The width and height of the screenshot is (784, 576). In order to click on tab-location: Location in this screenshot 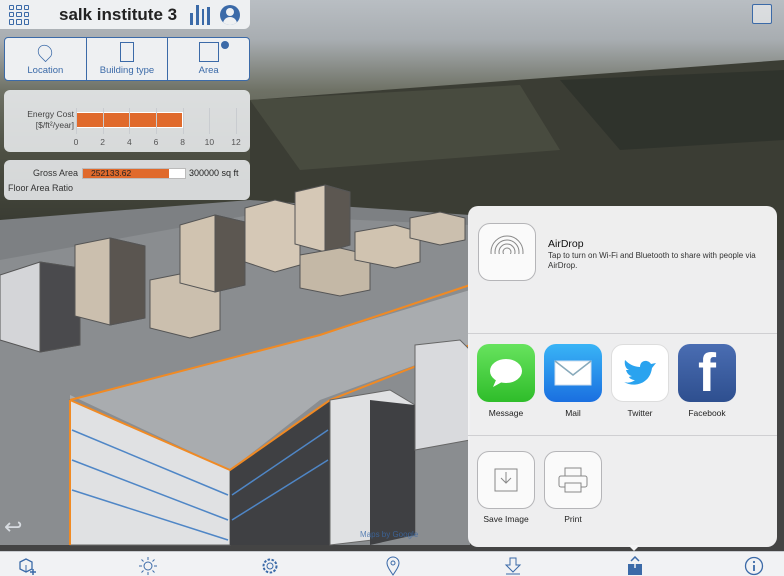, I will do `click(46, 59)`.